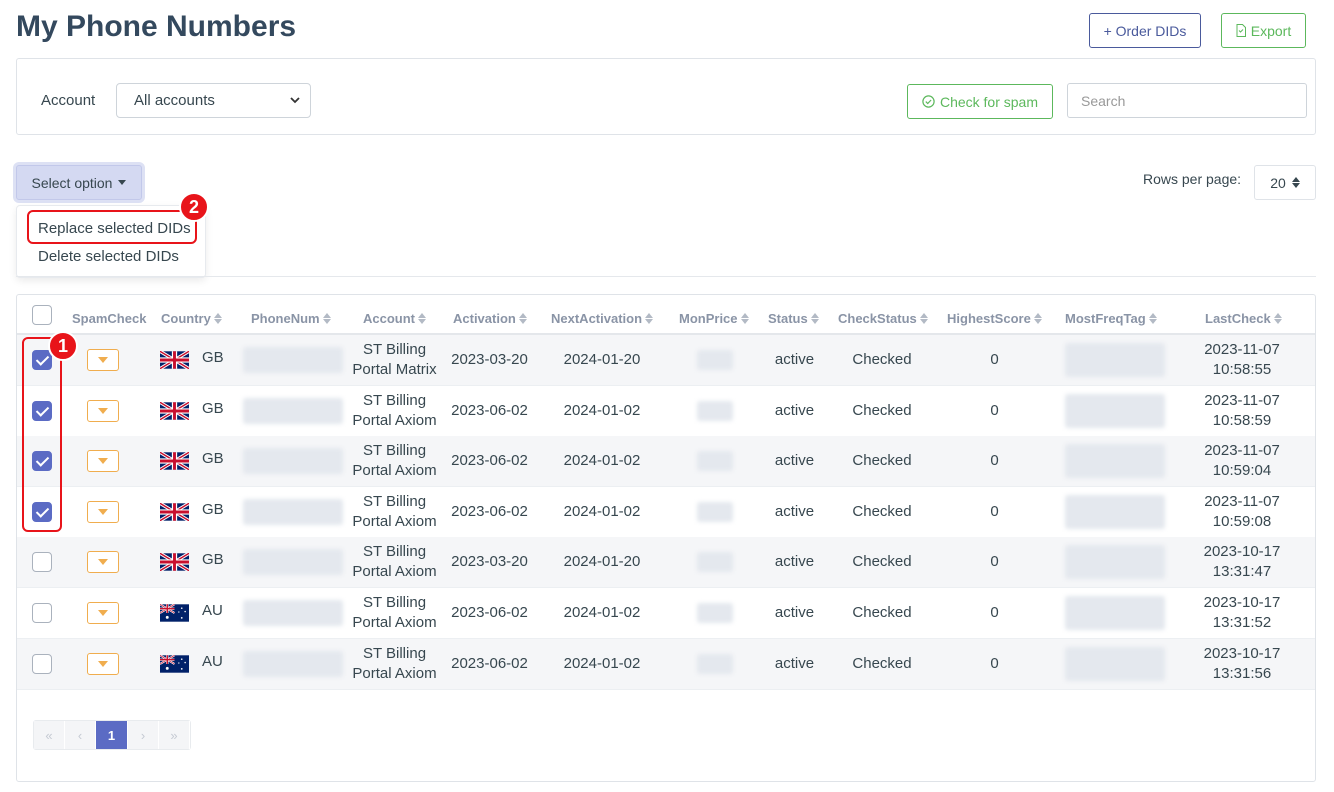 The image size is (1334, 792). What do you see at coordinates (602, 511) in the screenshot?
I see `next-activation-cell: 2024-01-02` at bounding box center [602, 511].